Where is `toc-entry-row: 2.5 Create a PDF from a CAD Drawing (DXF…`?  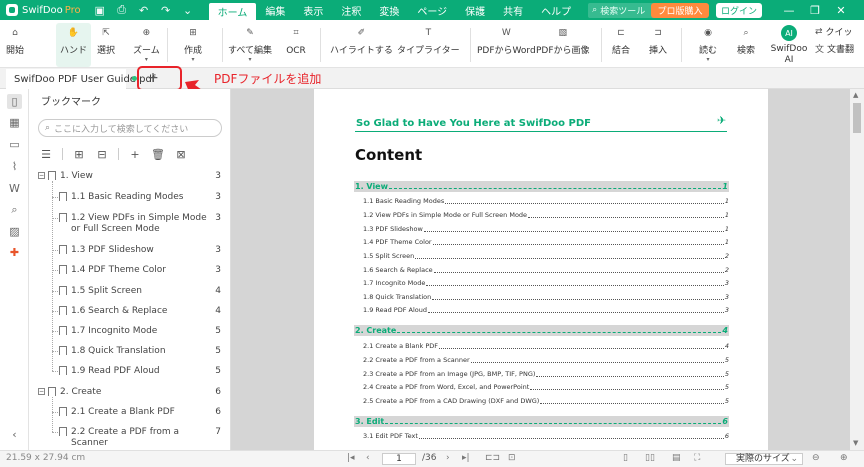
toc-entry-row: 2.5 Create a PDF from a CAD Drawing (DXF… is located at coordinates (541, 401).